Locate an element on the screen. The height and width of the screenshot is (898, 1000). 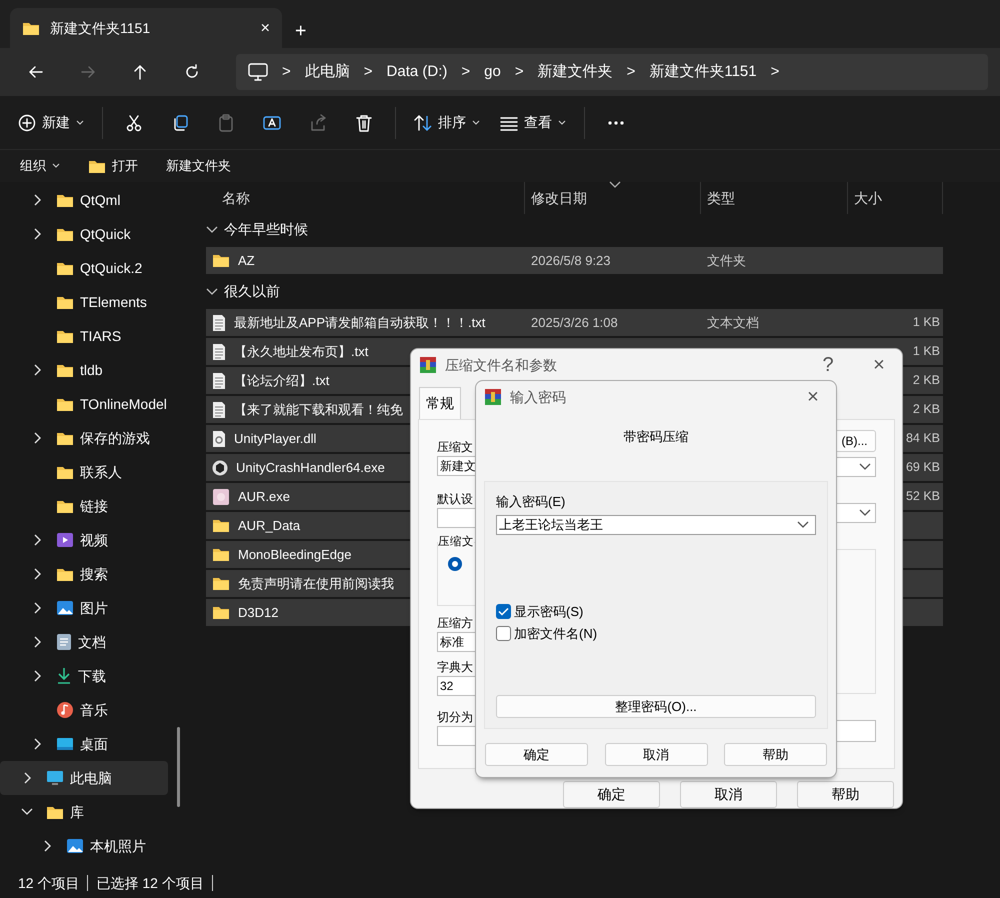
file-size: 52 KB is located at coordinates (923, 496).